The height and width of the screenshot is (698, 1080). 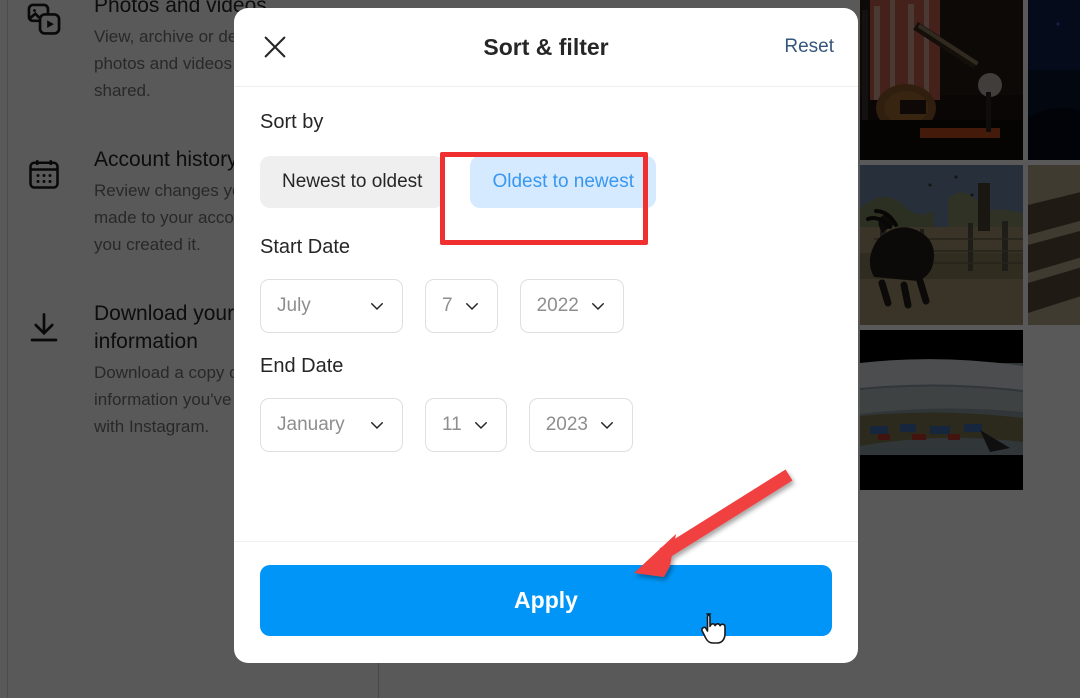 I want to click on end-date-day-value: 11, so click(x=452, y=424).